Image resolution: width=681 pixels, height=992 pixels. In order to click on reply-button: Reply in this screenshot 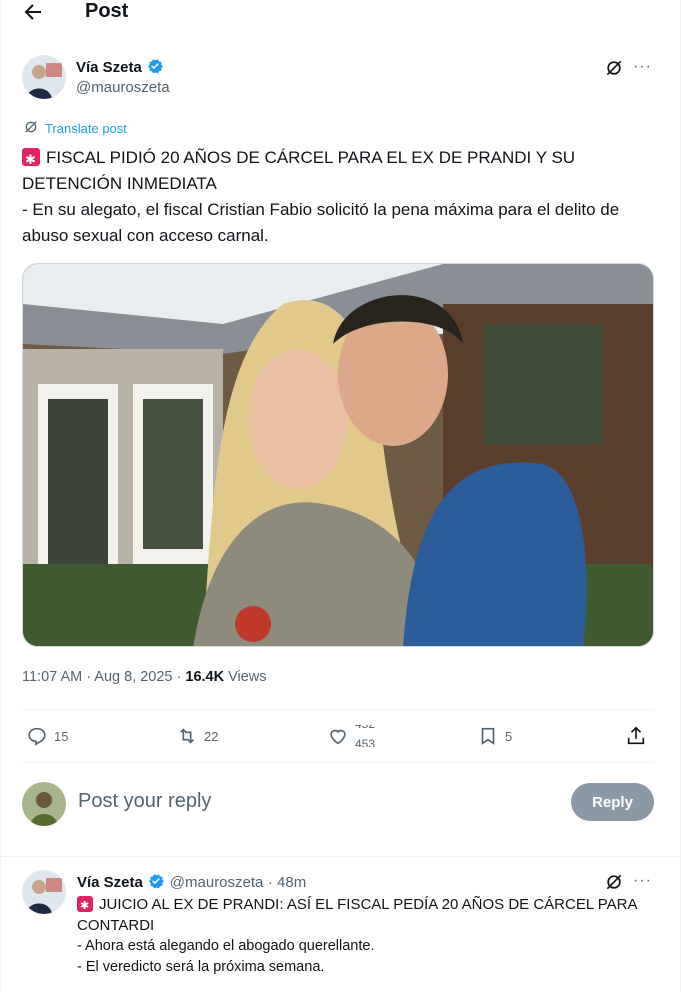, I will do `click(612, 802)`.